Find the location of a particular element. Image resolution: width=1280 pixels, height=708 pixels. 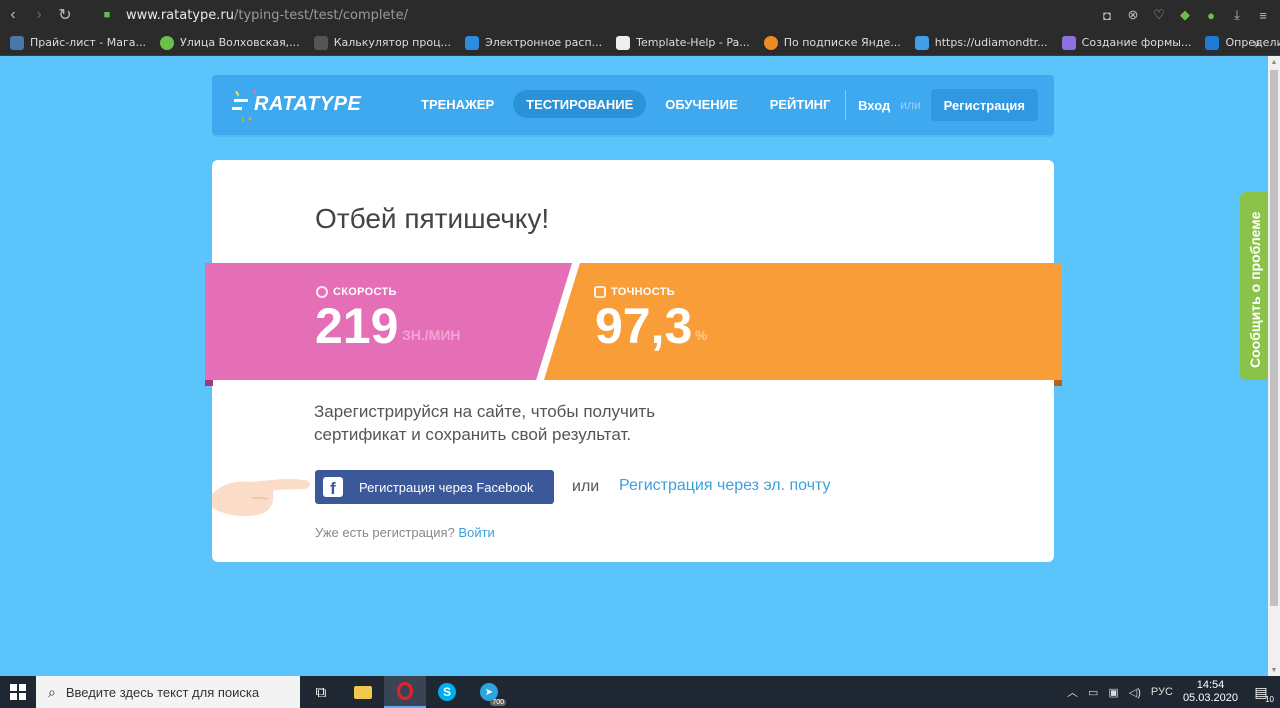

camera-icon: ◘ is located at coordinates (1107, 15).